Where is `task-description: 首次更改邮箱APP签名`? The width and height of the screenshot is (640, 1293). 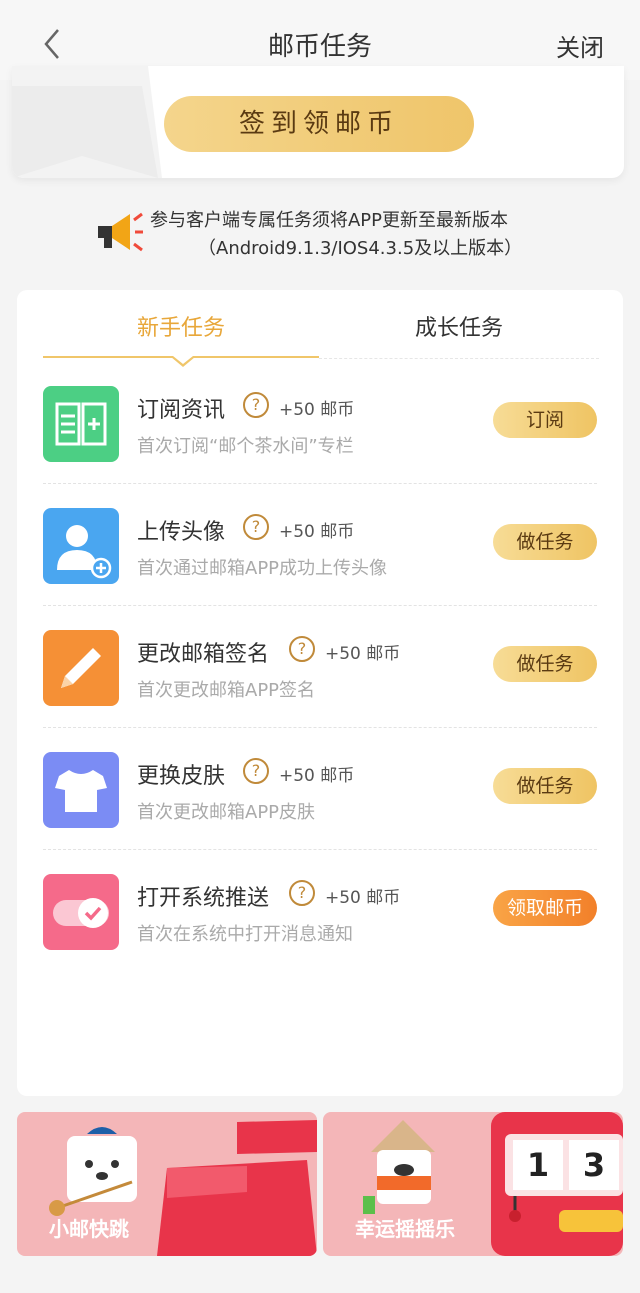
task-description: 首次更改邮箱APP签名 is located at coordinates (226, 690).